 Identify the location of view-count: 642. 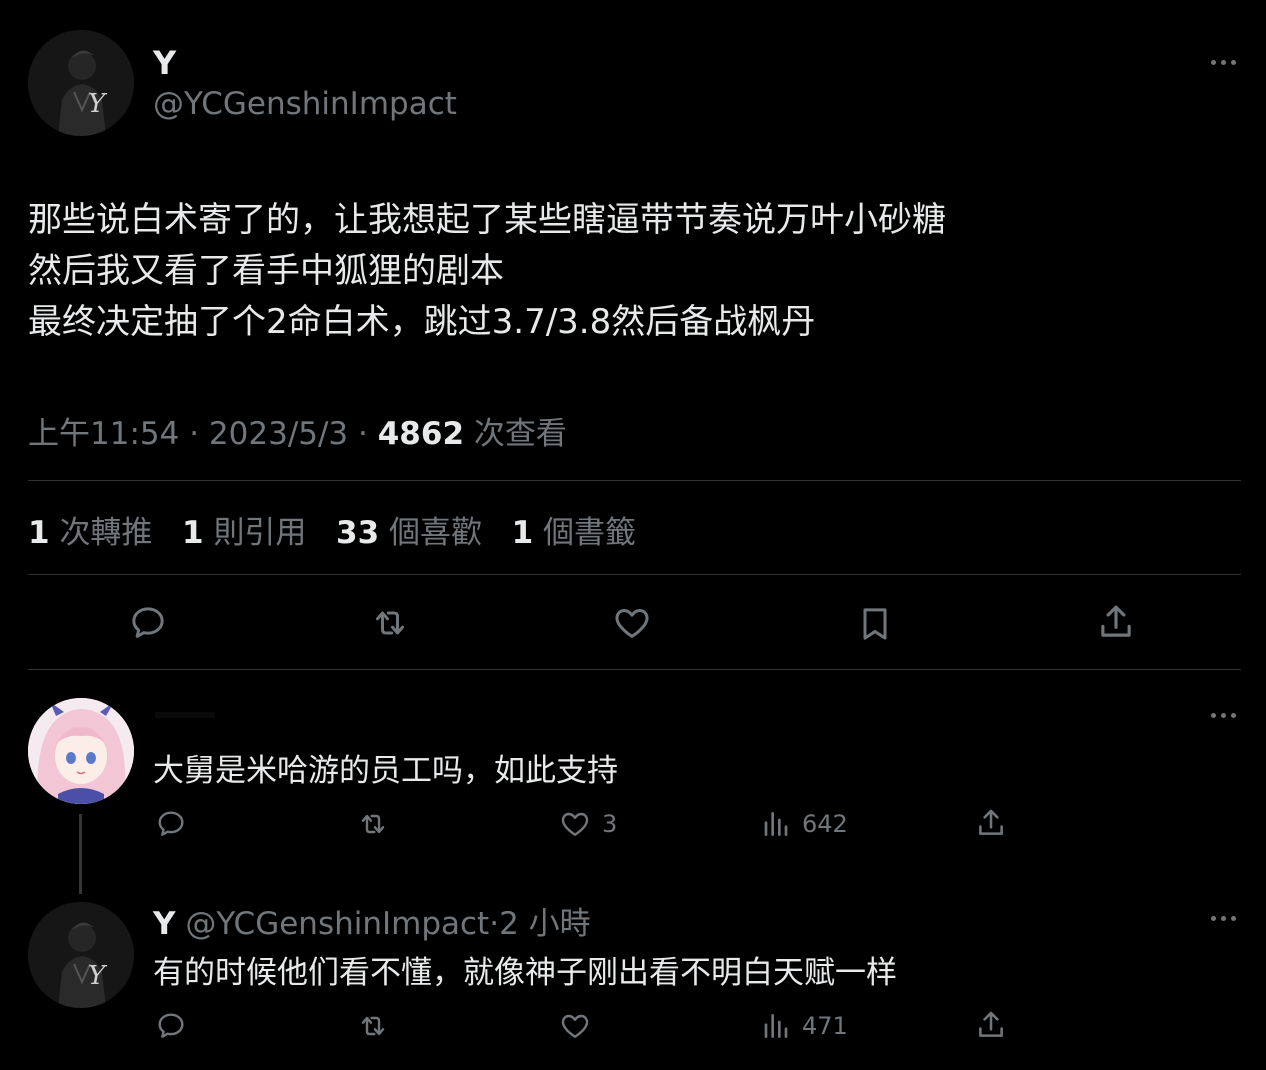
(825, 824).